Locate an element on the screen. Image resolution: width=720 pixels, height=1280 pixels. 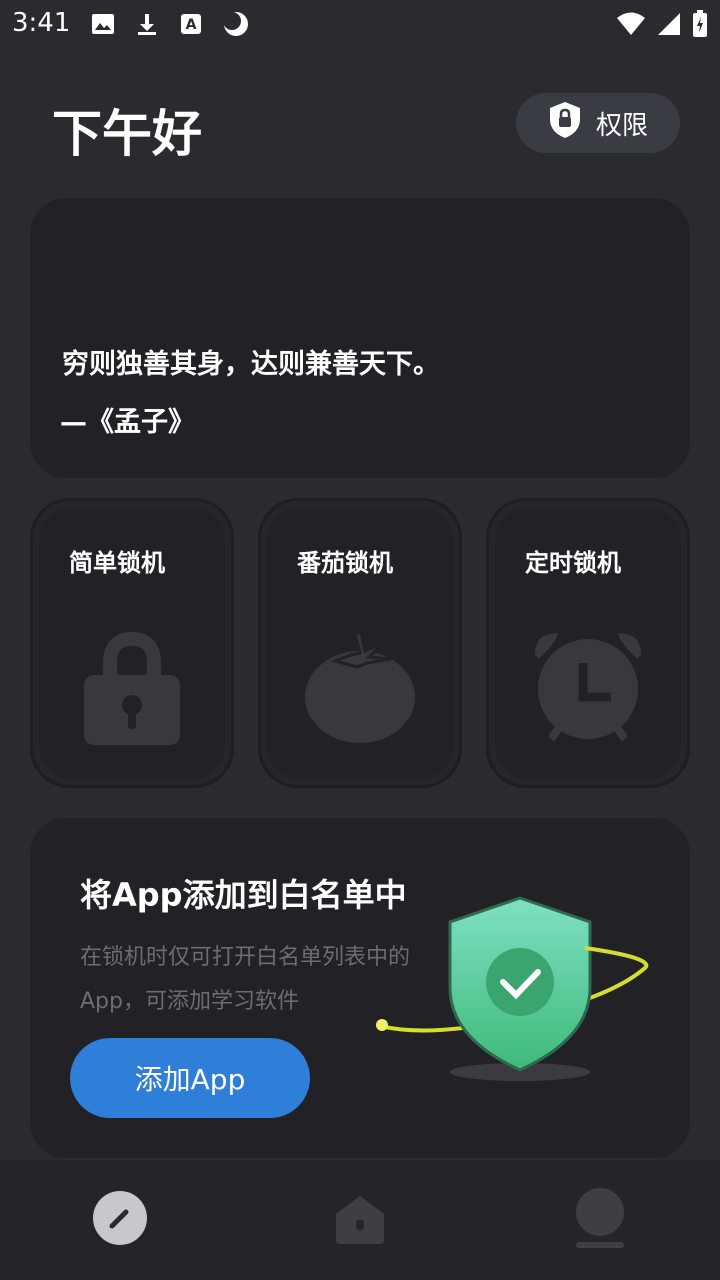
pencil-icon is located at coordinates (120, 1220).